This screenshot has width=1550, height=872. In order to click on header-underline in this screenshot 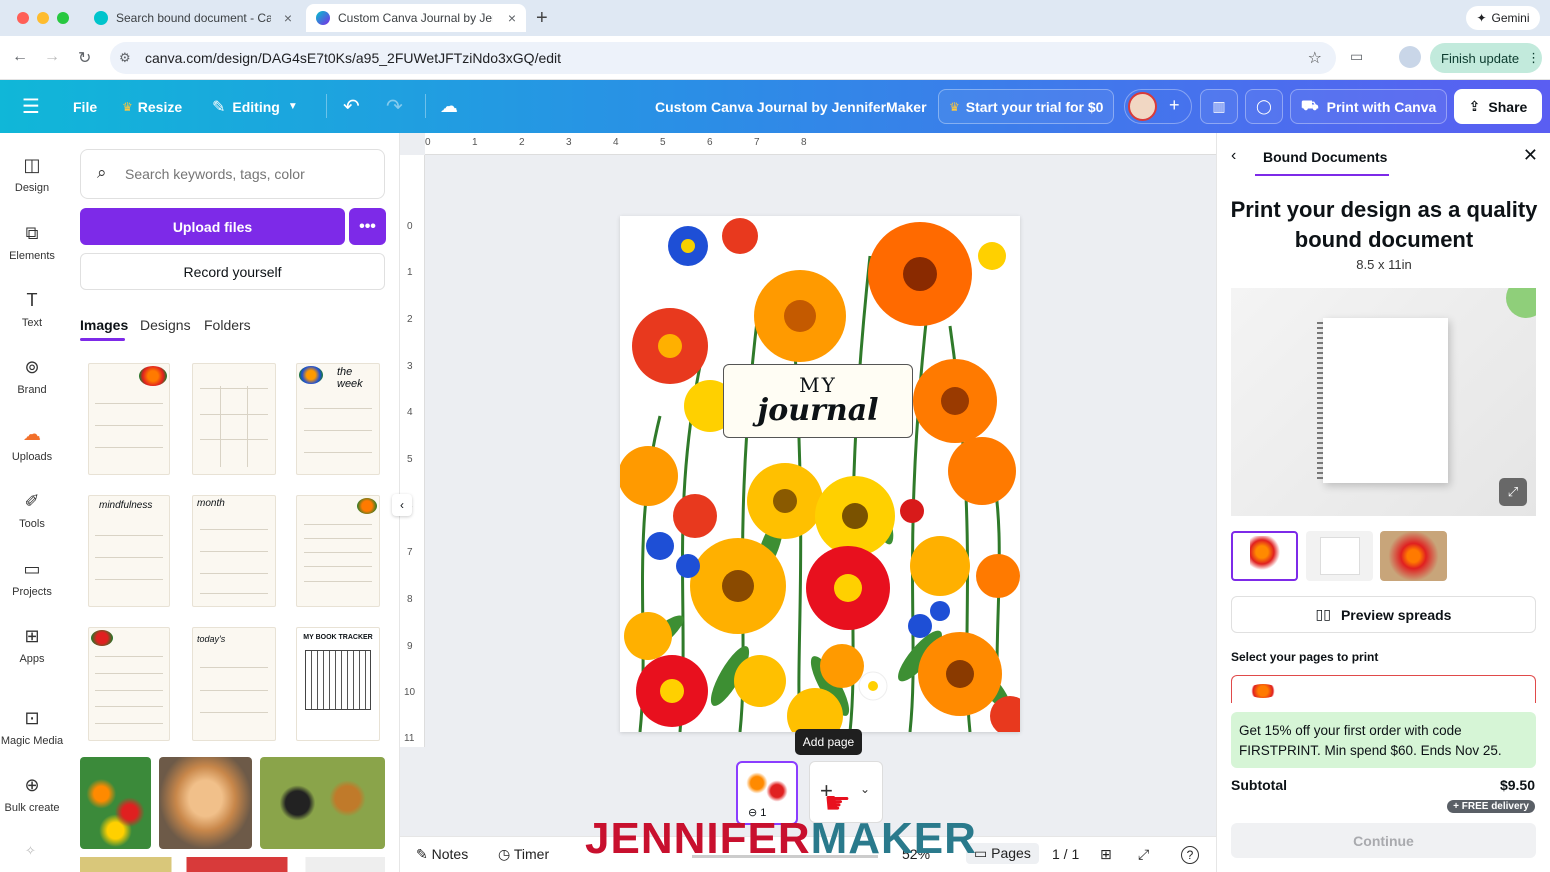, I will do `click(1322, 175)`.